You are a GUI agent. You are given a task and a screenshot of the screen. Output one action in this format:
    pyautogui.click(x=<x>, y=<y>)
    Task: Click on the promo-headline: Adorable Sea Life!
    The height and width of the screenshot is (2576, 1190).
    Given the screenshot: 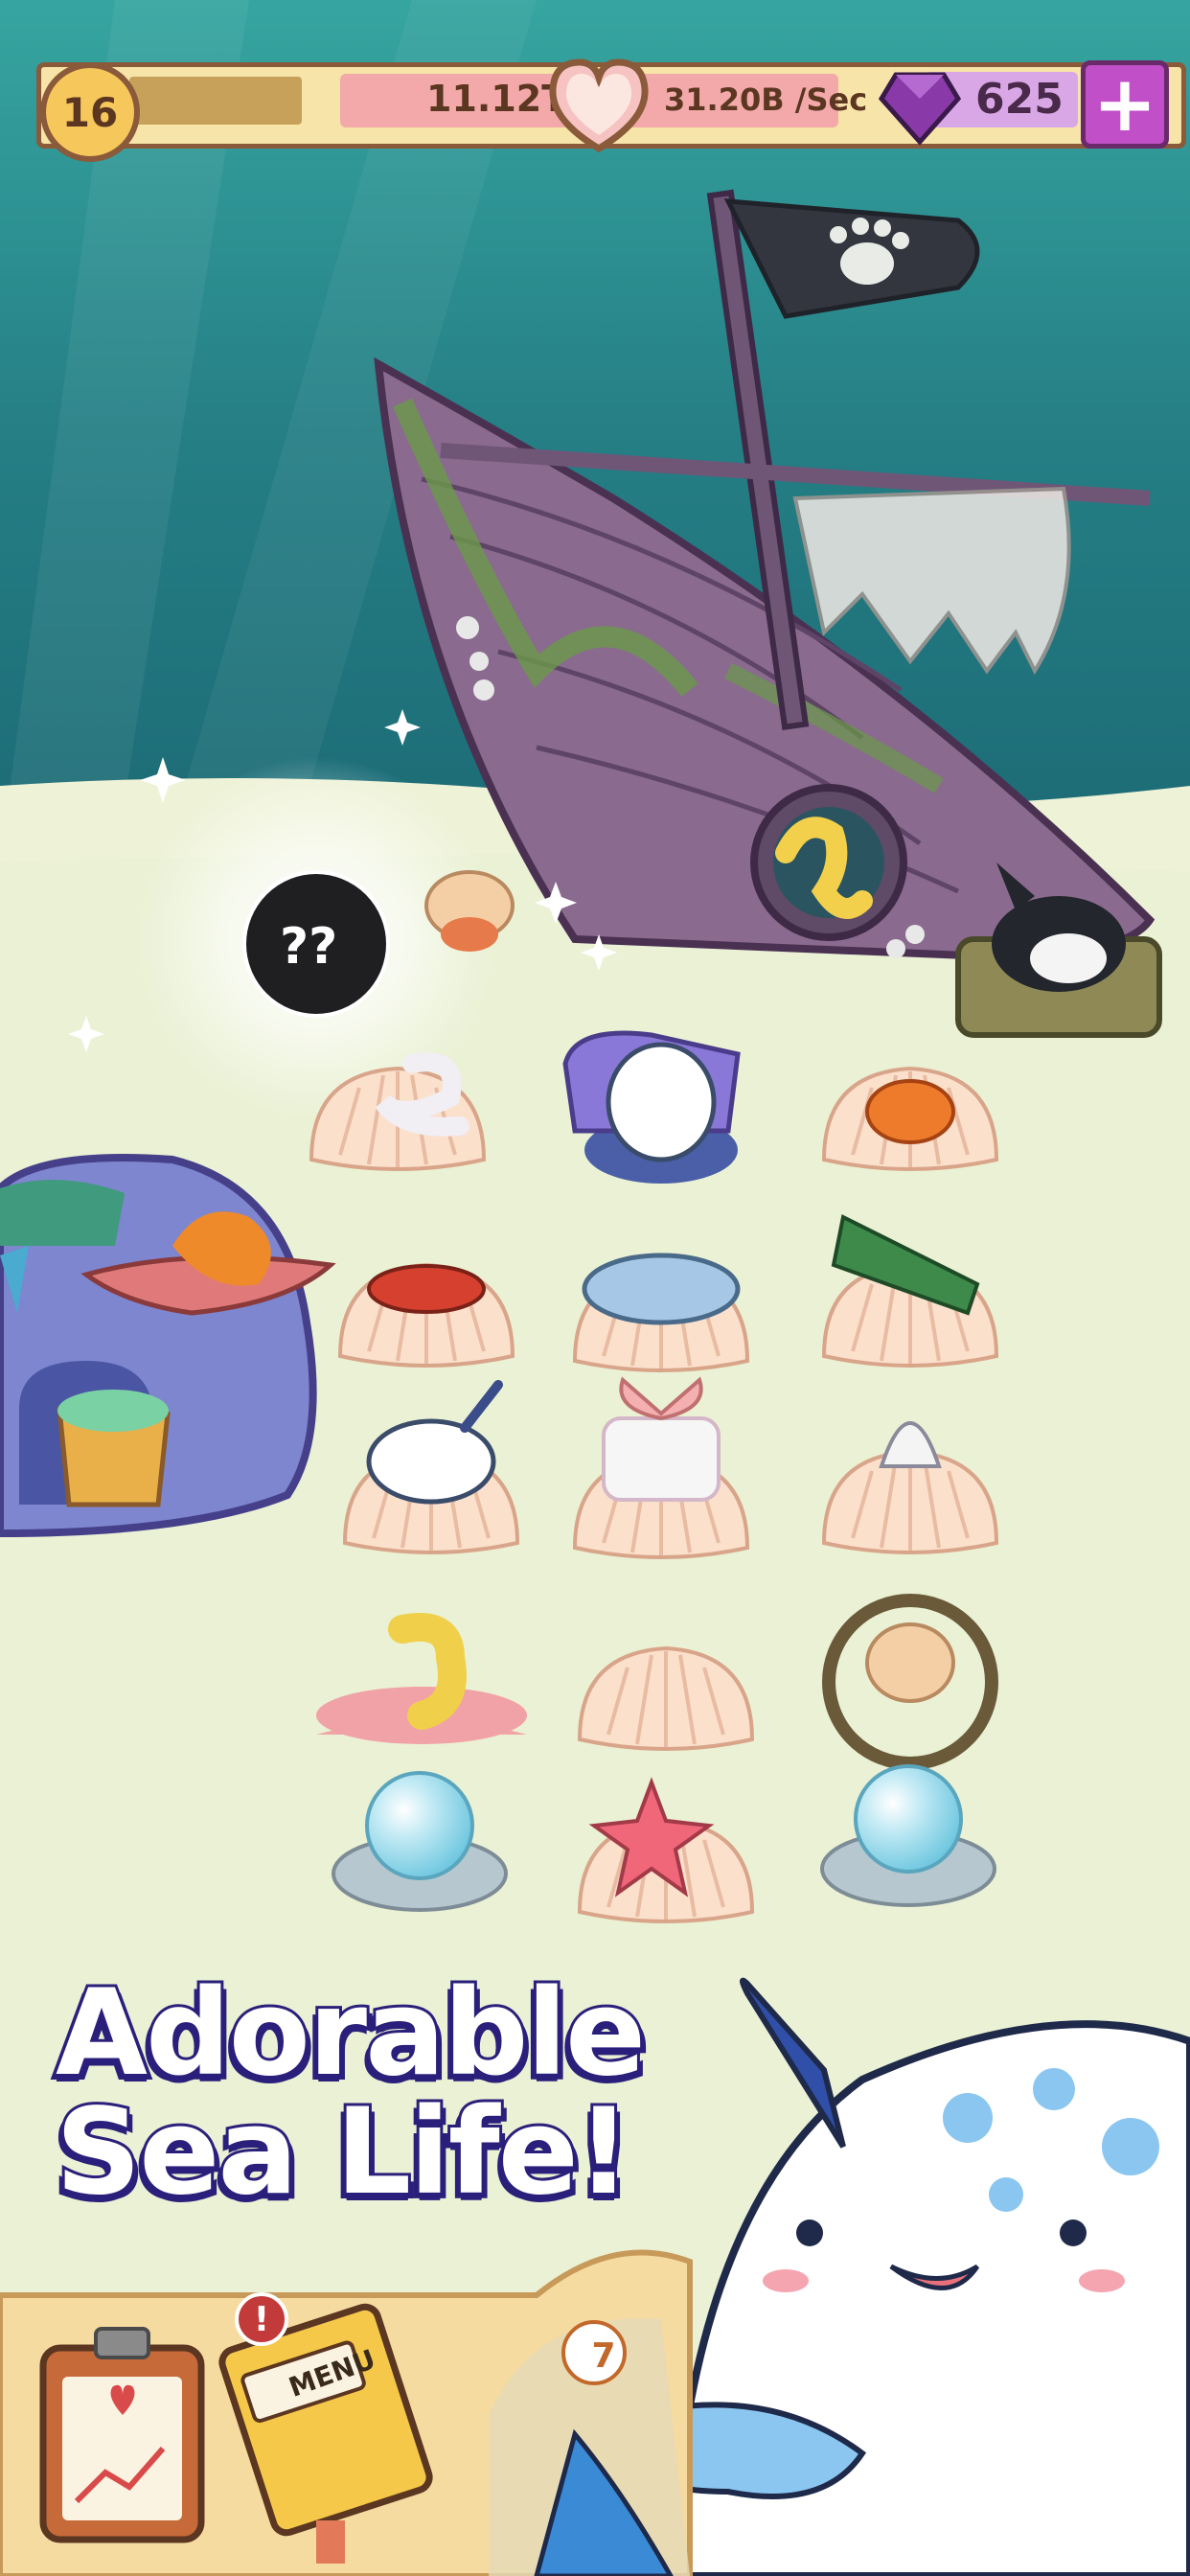 What is the action you would take?
    pyautogui.click(x=361, y=2093)
    